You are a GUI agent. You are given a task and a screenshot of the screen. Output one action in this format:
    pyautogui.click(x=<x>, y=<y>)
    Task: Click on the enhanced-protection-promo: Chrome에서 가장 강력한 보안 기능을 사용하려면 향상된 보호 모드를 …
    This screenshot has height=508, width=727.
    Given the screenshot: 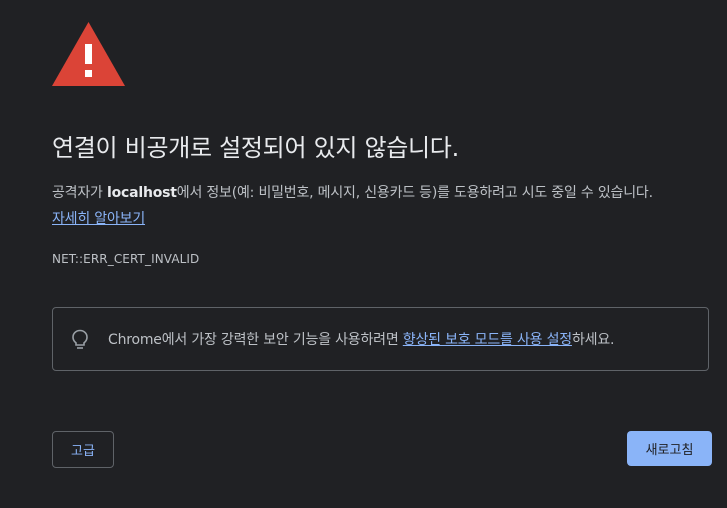 What is the action you would take?
    pyautogui.click(x=380, y=339)
    